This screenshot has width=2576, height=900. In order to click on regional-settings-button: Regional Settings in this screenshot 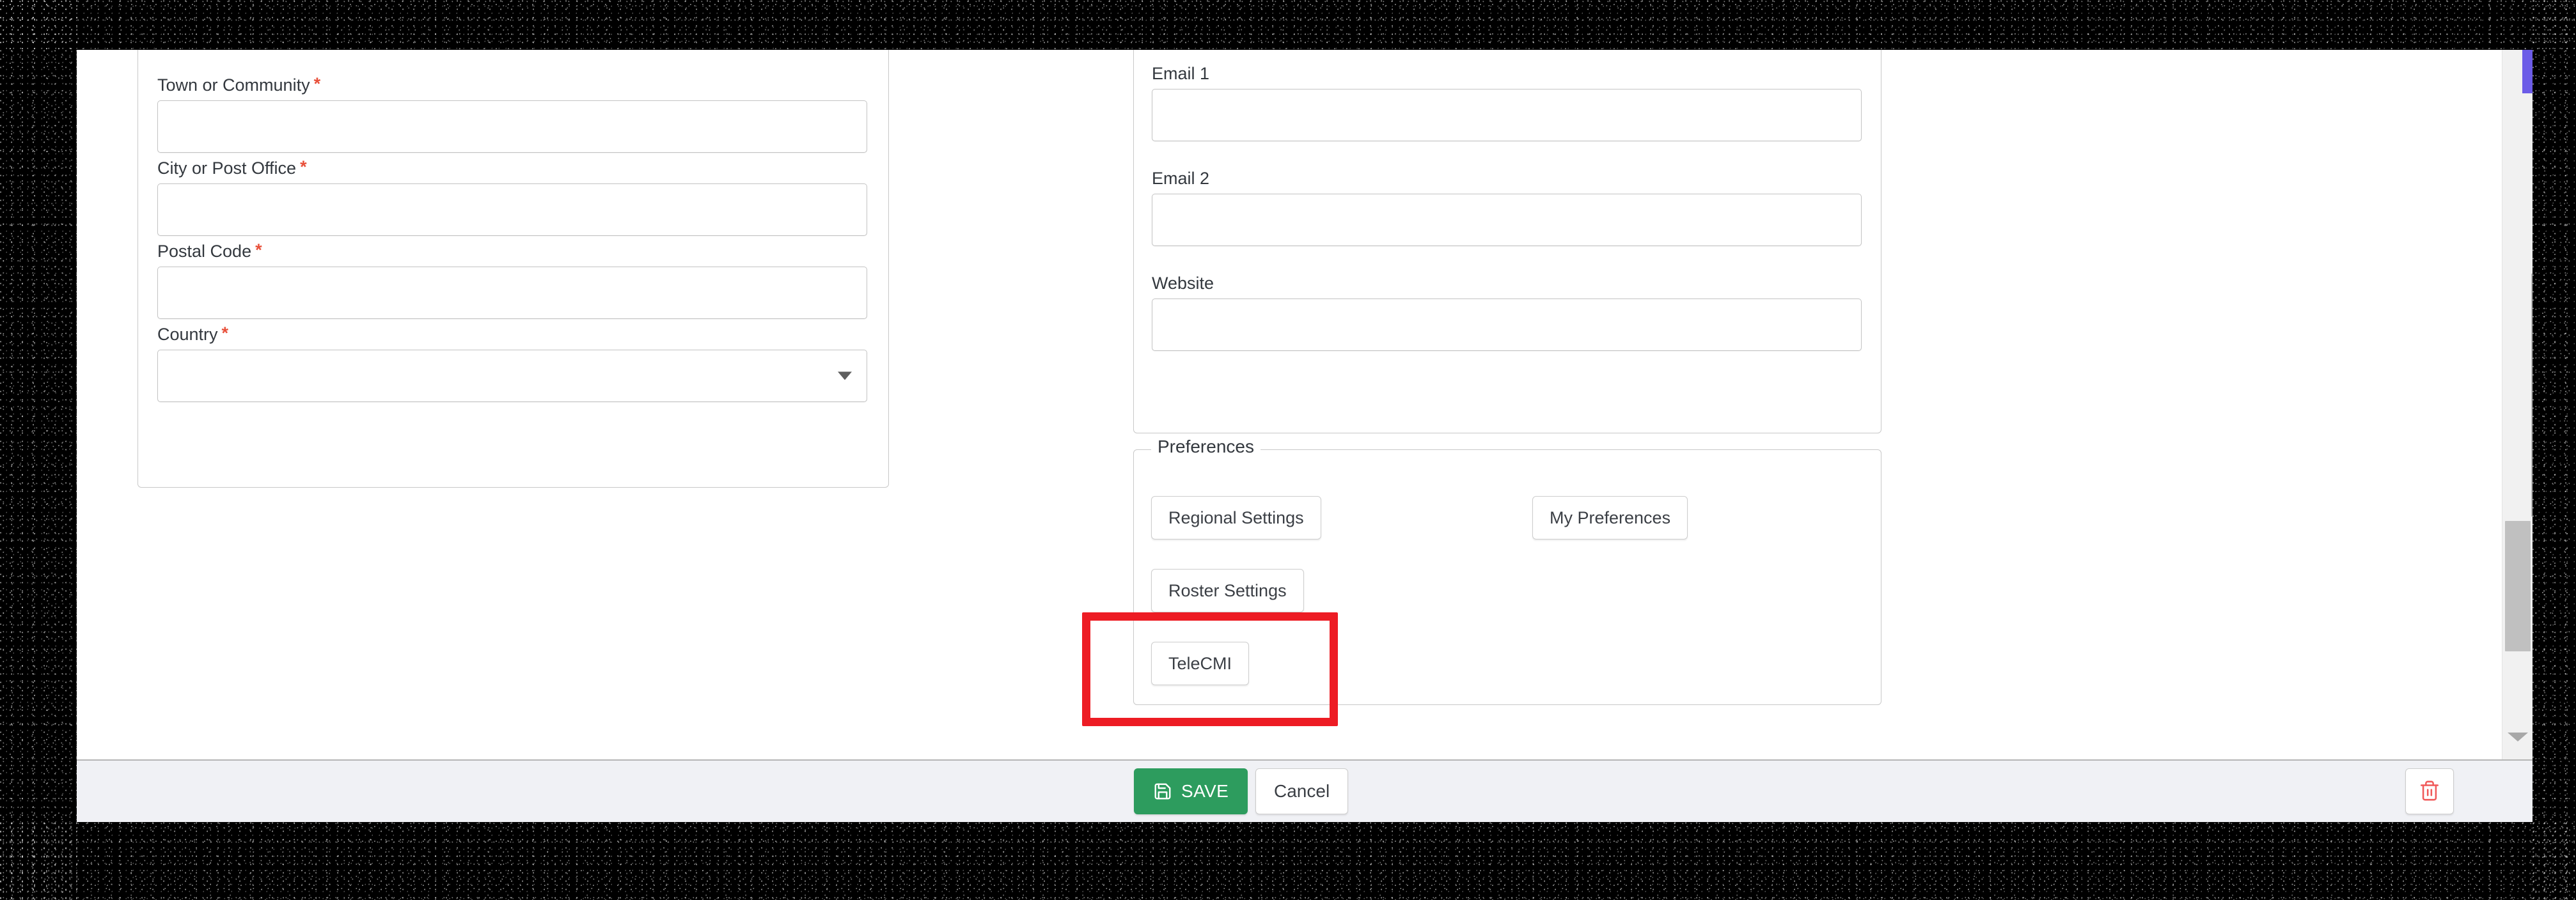, I will do `click(1236, 517)`.